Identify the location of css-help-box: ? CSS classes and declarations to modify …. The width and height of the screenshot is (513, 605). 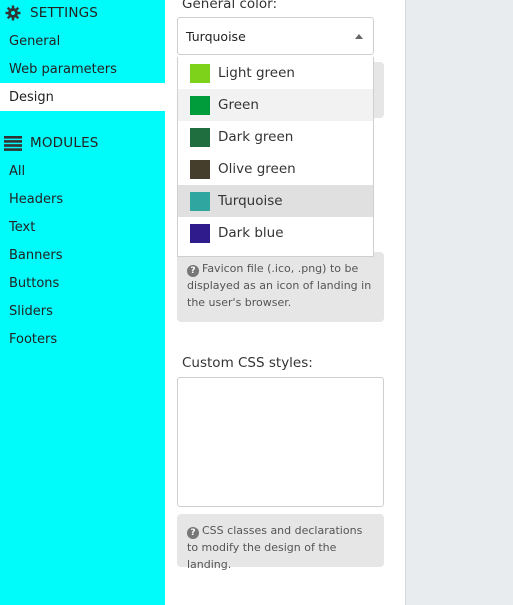
(280, 542).